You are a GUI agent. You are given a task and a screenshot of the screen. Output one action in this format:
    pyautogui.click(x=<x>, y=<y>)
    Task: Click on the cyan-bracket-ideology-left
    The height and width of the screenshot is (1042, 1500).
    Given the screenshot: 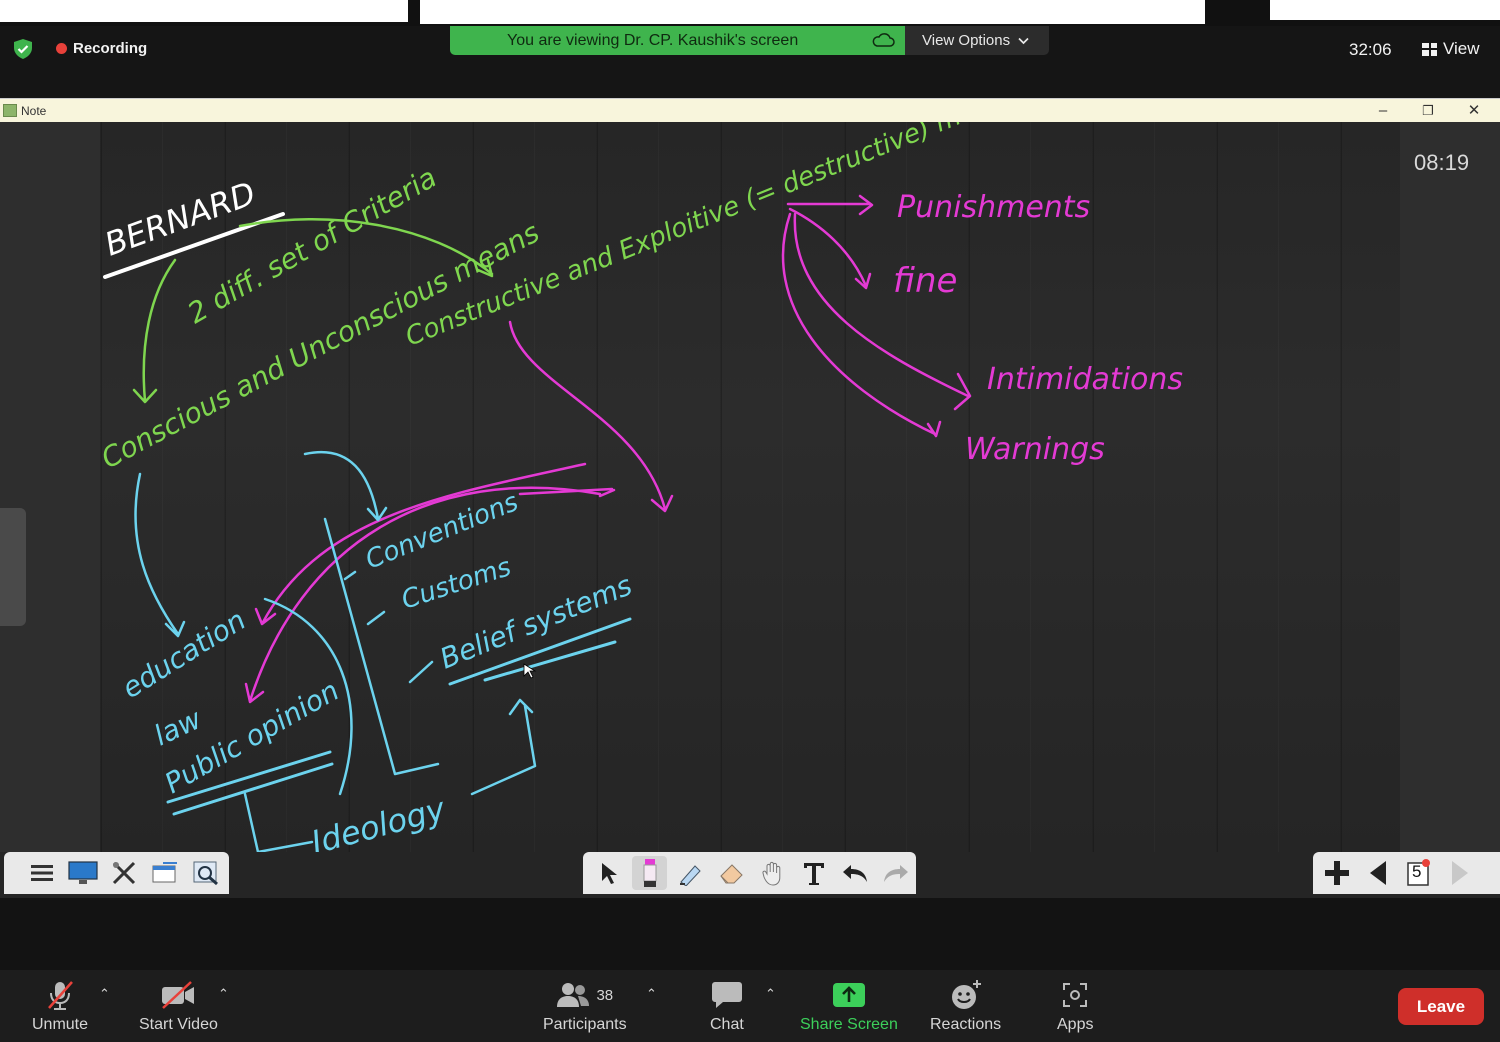 What is the action you would take?
    pyautogui.click(x=278, y=822)
    